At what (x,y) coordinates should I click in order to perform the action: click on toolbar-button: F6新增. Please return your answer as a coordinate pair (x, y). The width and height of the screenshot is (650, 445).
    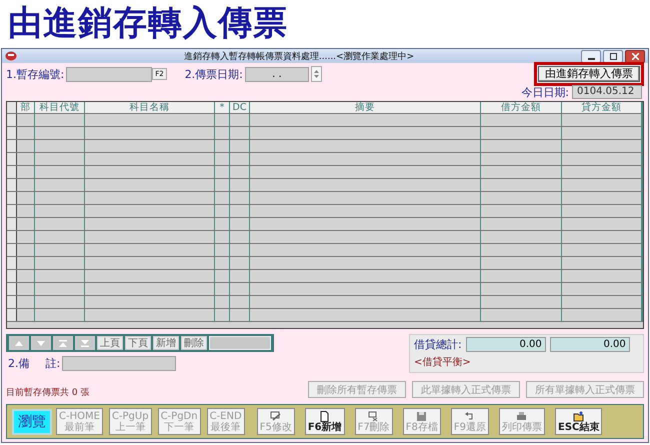
    Looking at the image, I should click on (324, 422).